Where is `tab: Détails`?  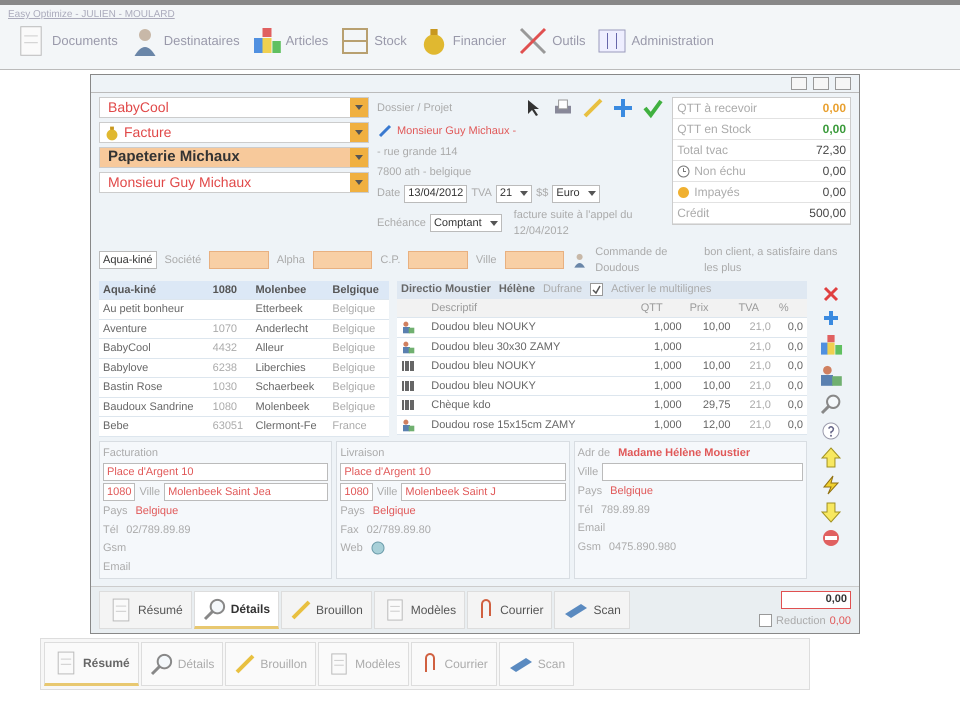 tab: Détails is located at coordinates (237, 609).